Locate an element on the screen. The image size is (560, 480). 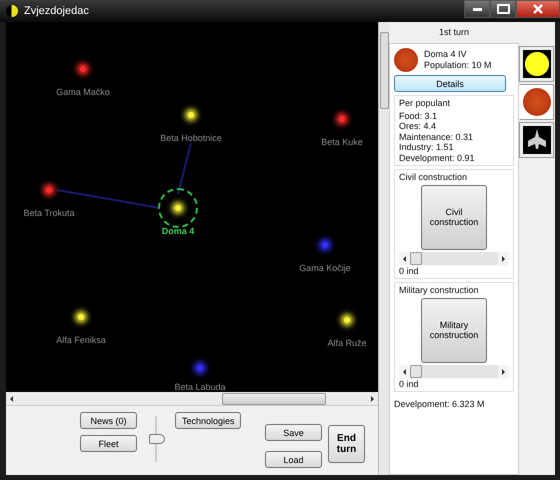
ship-tab is located at coordinates (536, 140).